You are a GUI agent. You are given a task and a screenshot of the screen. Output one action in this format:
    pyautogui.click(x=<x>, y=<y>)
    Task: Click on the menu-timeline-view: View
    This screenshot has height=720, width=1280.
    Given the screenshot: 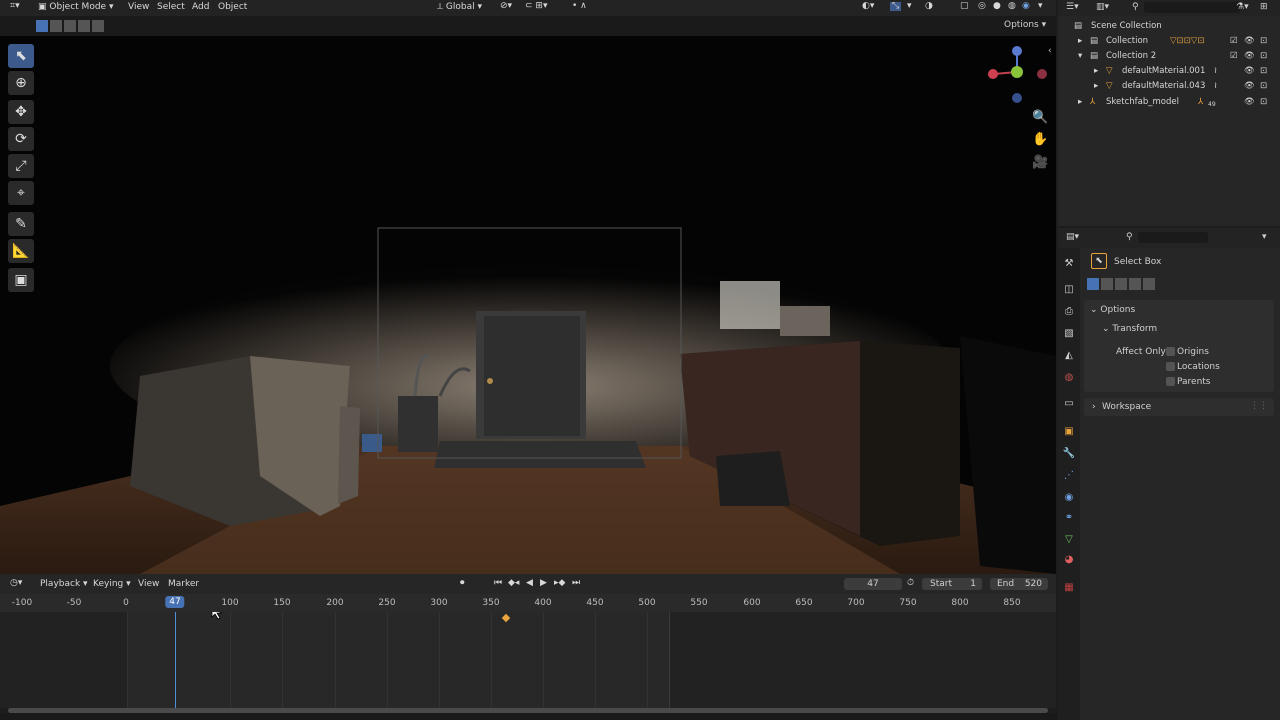 What is the action you would take?
    pyautogui.click(x=148, y=584)
    